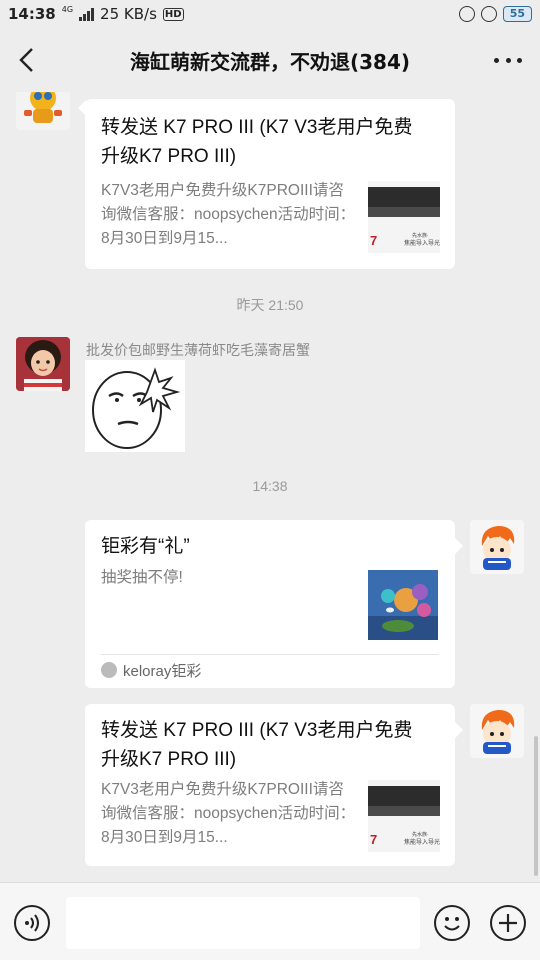 This screenshot has width=540, height=960. I want to click on more-button, so click(508, 60).